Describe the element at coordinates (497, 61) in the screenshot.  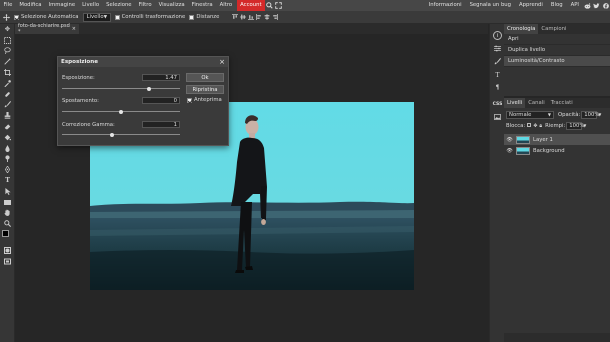
I see `brush-settings-icon` at that location.